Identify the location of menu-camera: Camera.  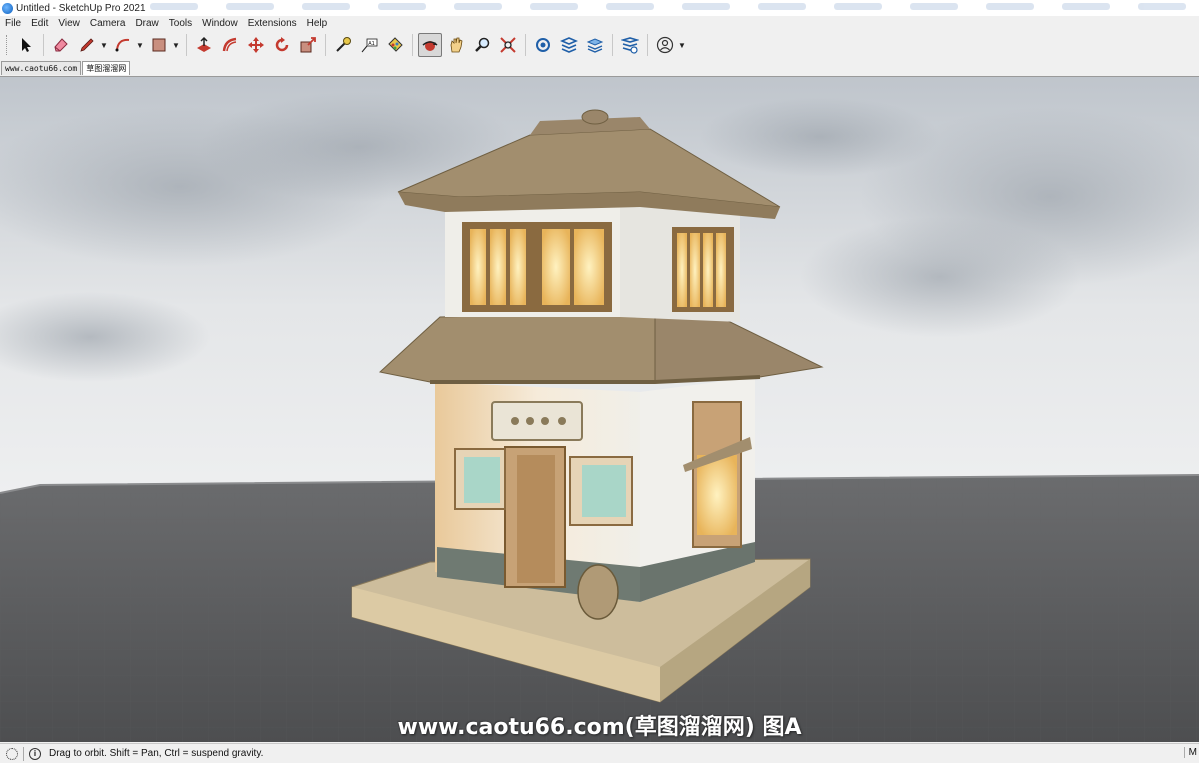
(108, 23).